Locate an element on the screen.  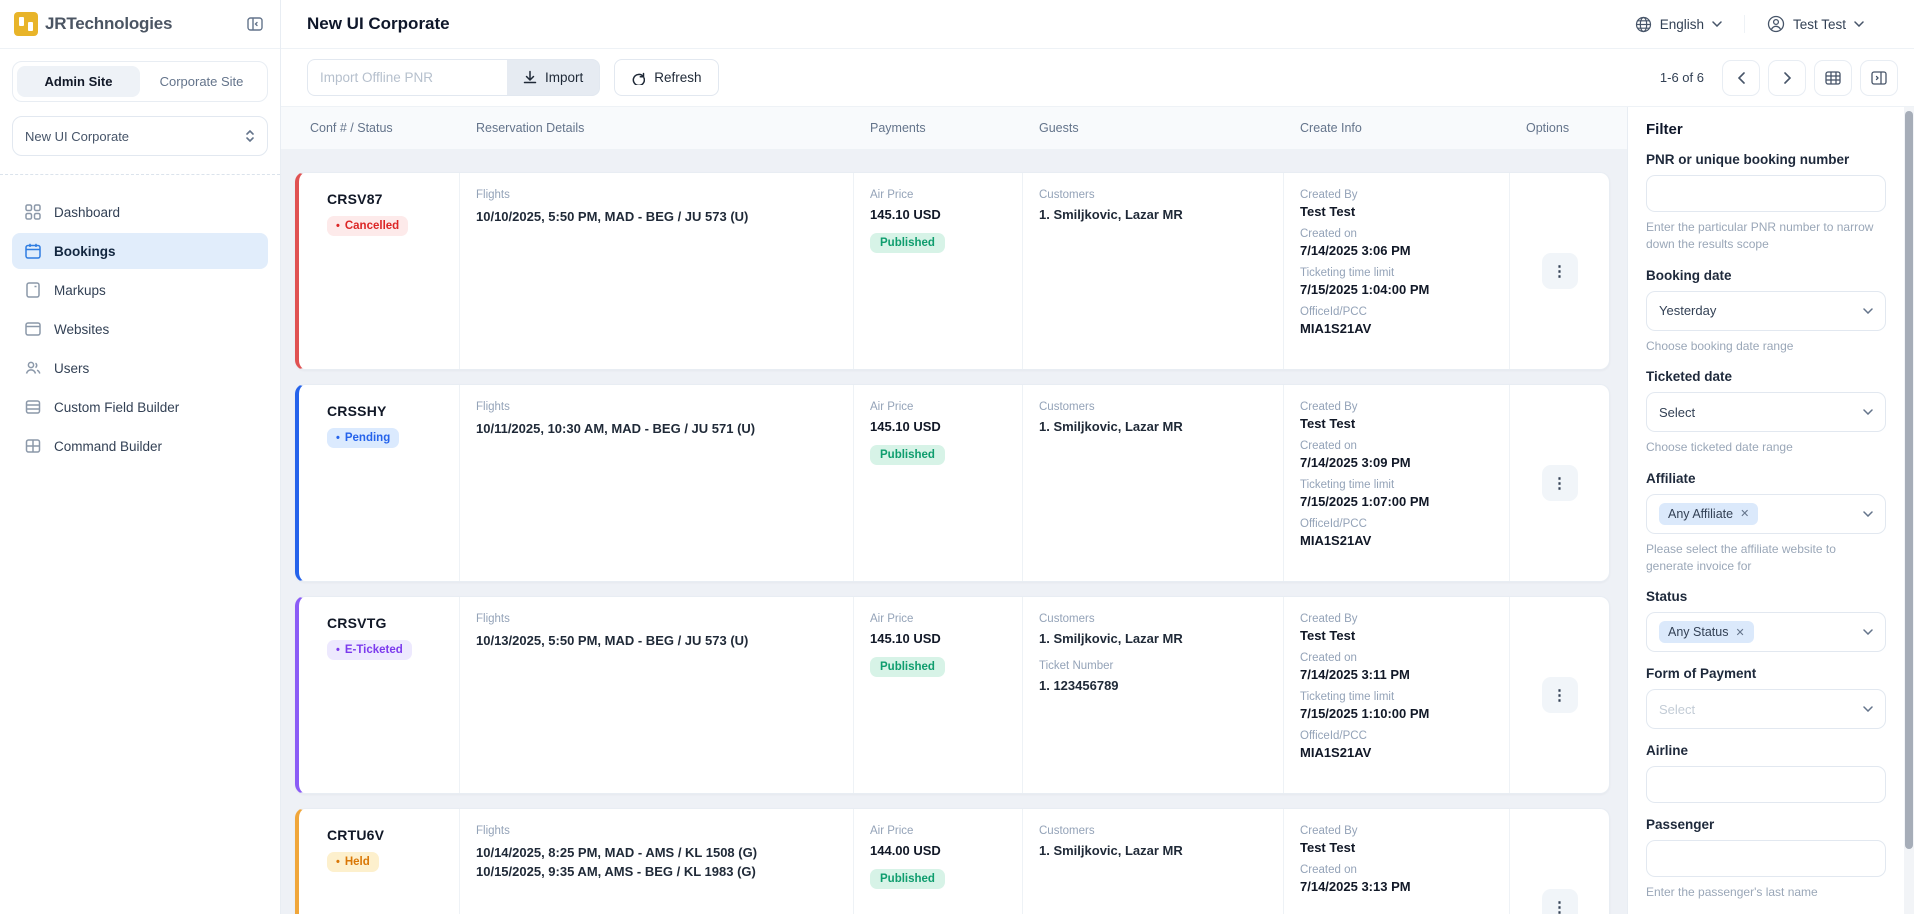
user-menu: Test Test is located at coordinates (1814, 24).